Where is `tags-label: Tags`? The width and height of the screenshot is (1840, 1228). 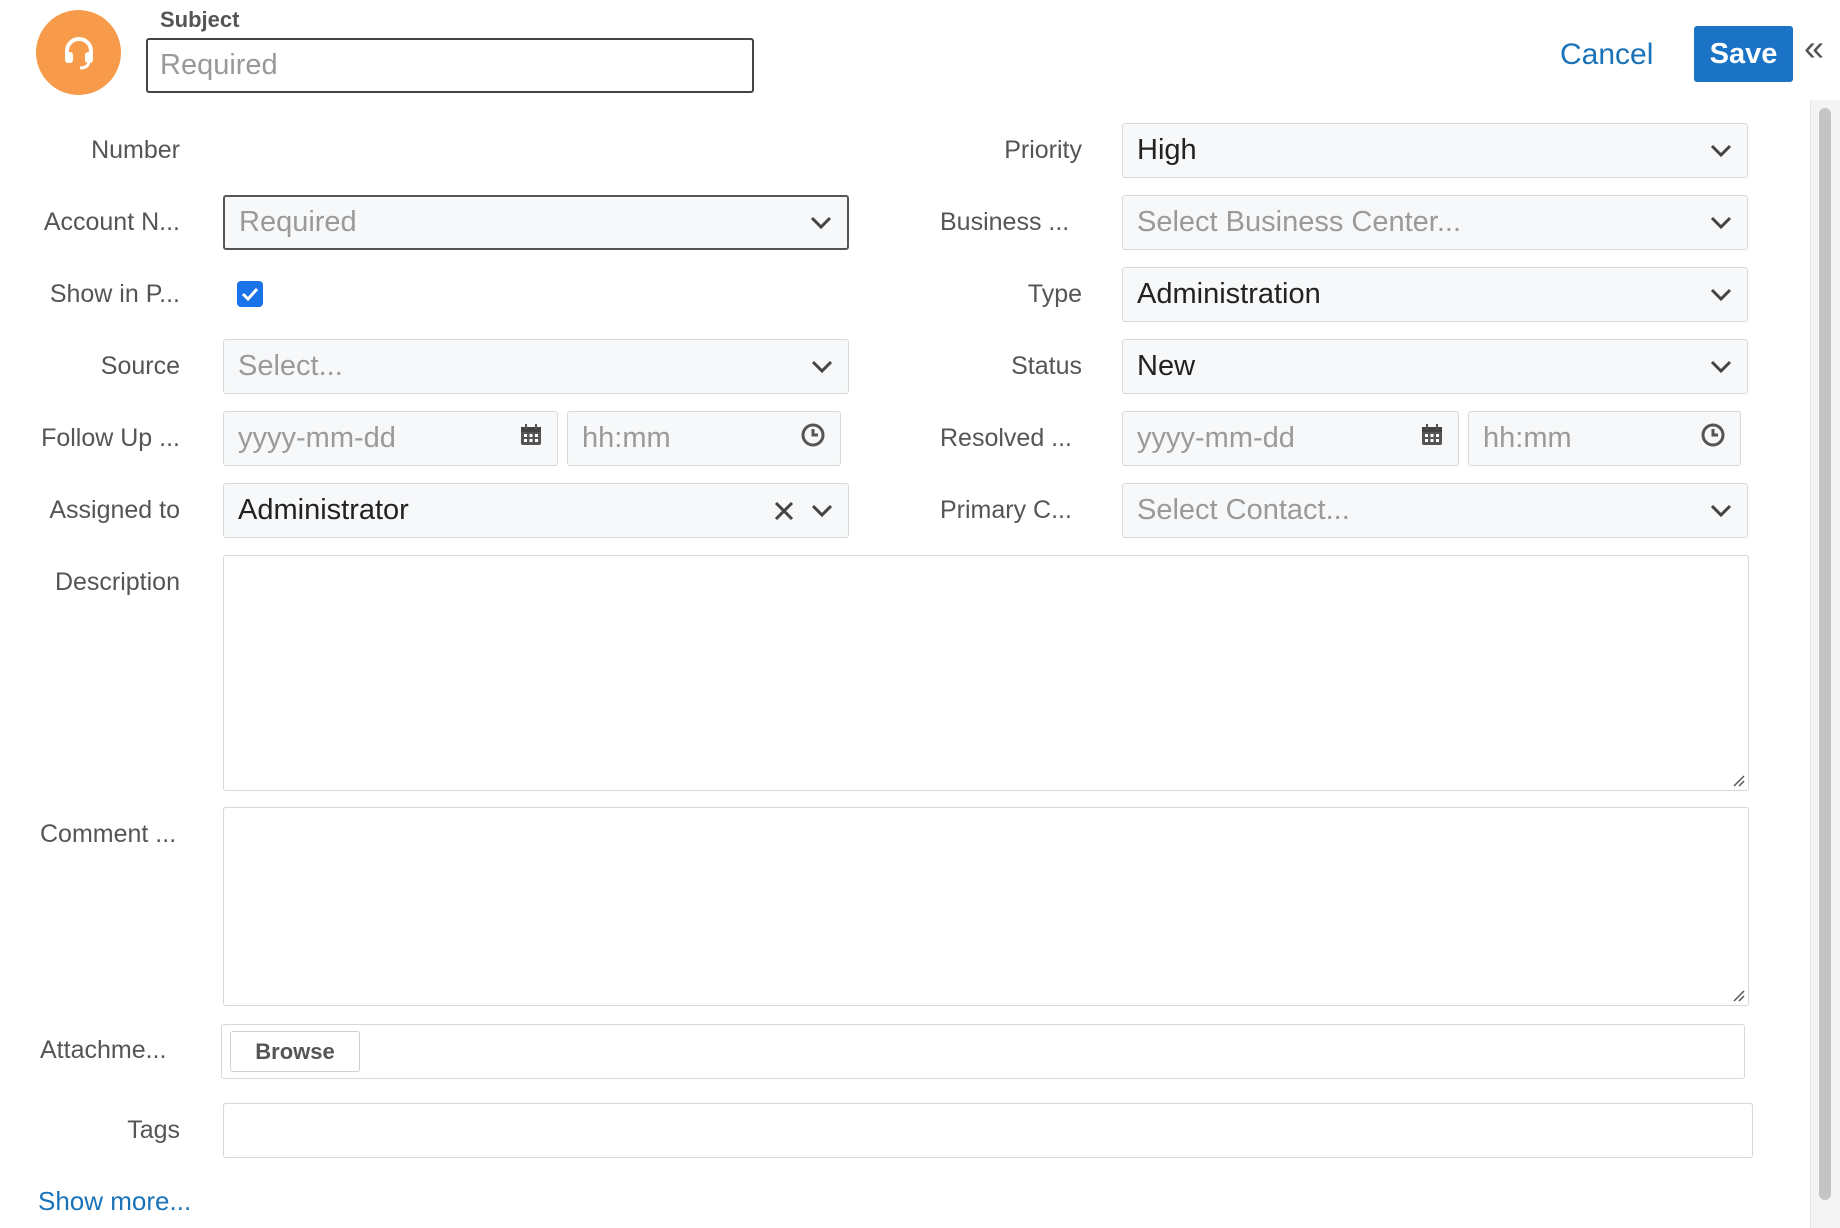
tags-label: Tags is located at coordinates (153, 1130).